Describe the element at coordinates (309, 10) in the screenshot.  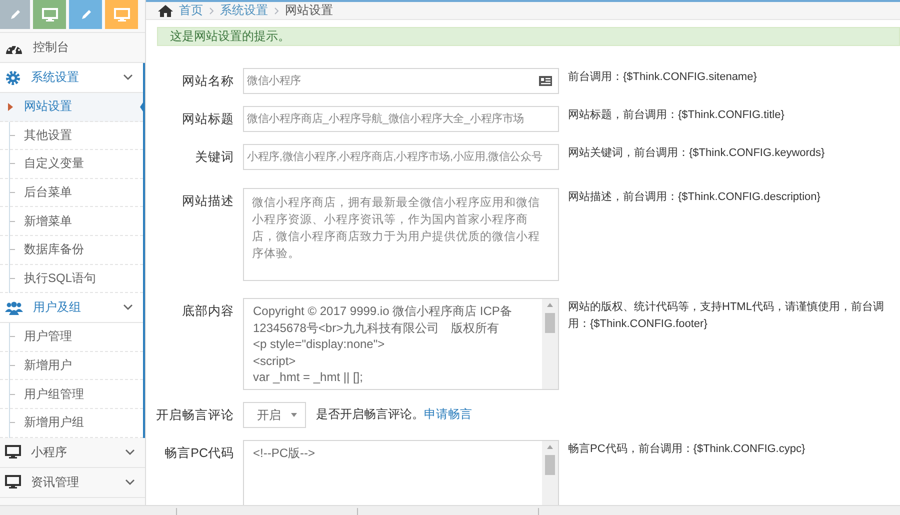
I see `breadcrumb-current: 网站设置` at that location.